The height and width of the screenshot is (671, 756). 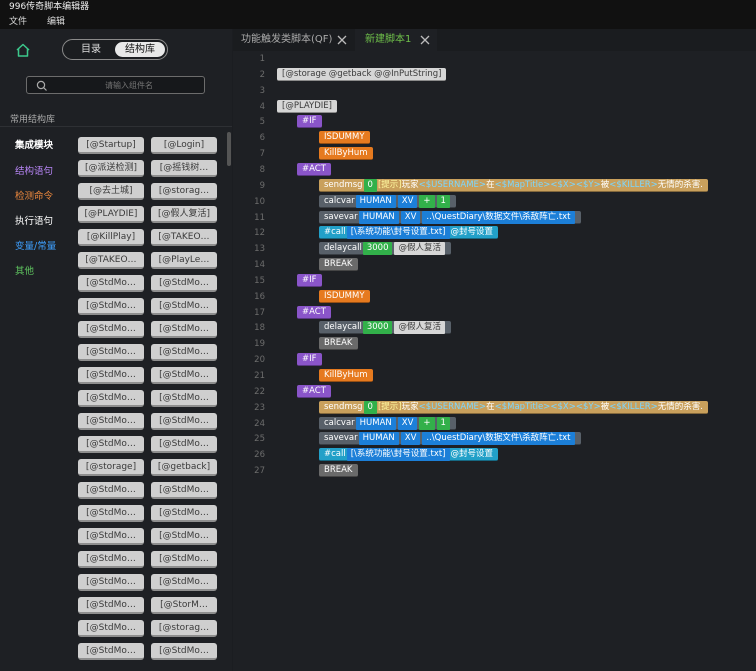 I want to click on line-number: 10, so click(x=259, y=201).